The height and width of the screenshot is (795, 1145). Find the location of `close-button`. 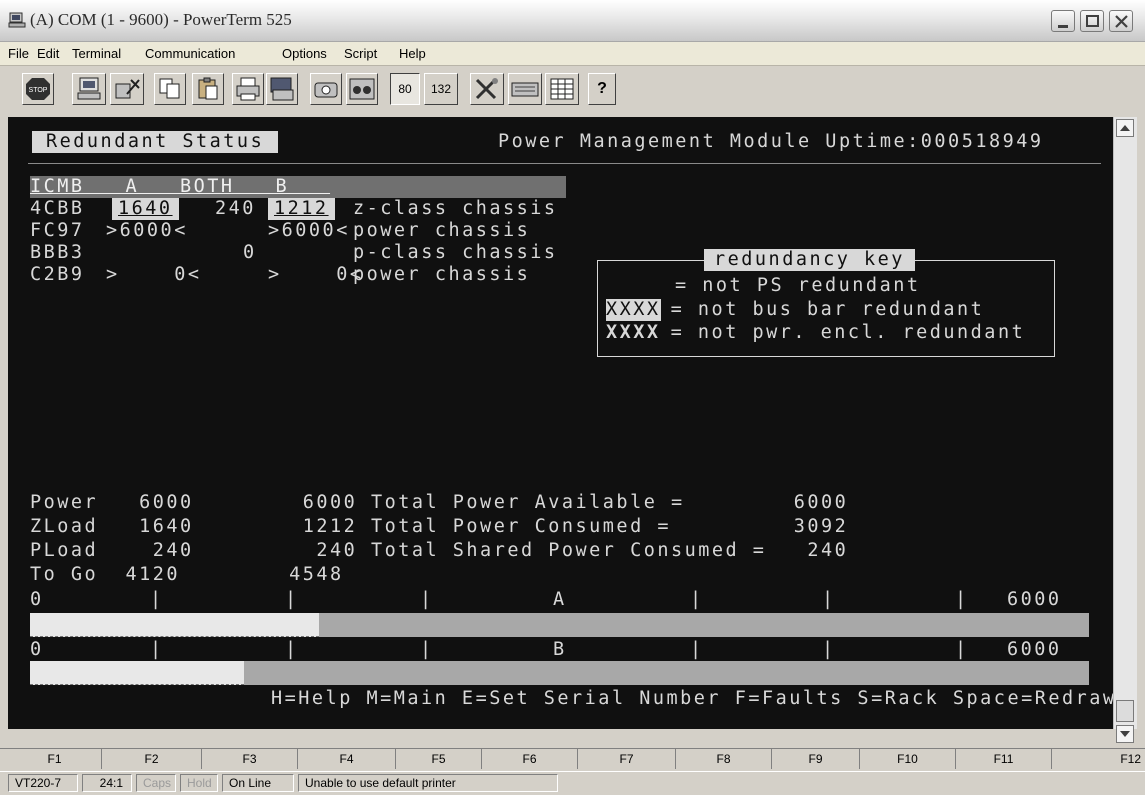

close-button is located at coordinates (1121, 21).